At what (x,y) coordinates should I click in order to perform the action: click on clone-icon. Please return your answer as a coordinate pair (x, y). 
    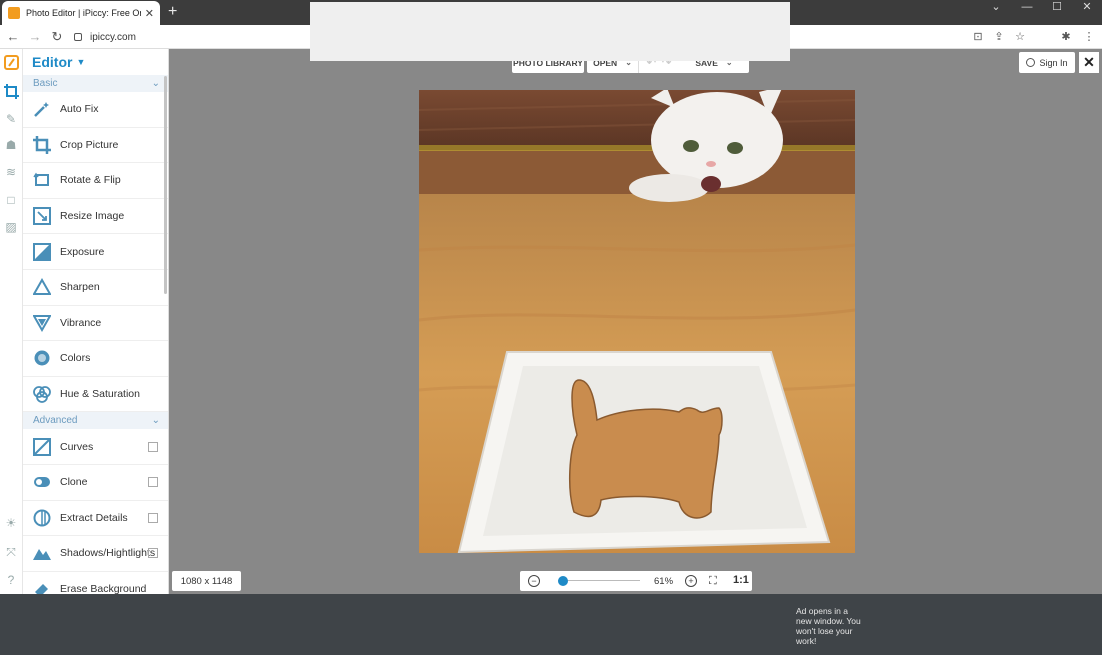
    Looking at the image, I should click on (42, 482).